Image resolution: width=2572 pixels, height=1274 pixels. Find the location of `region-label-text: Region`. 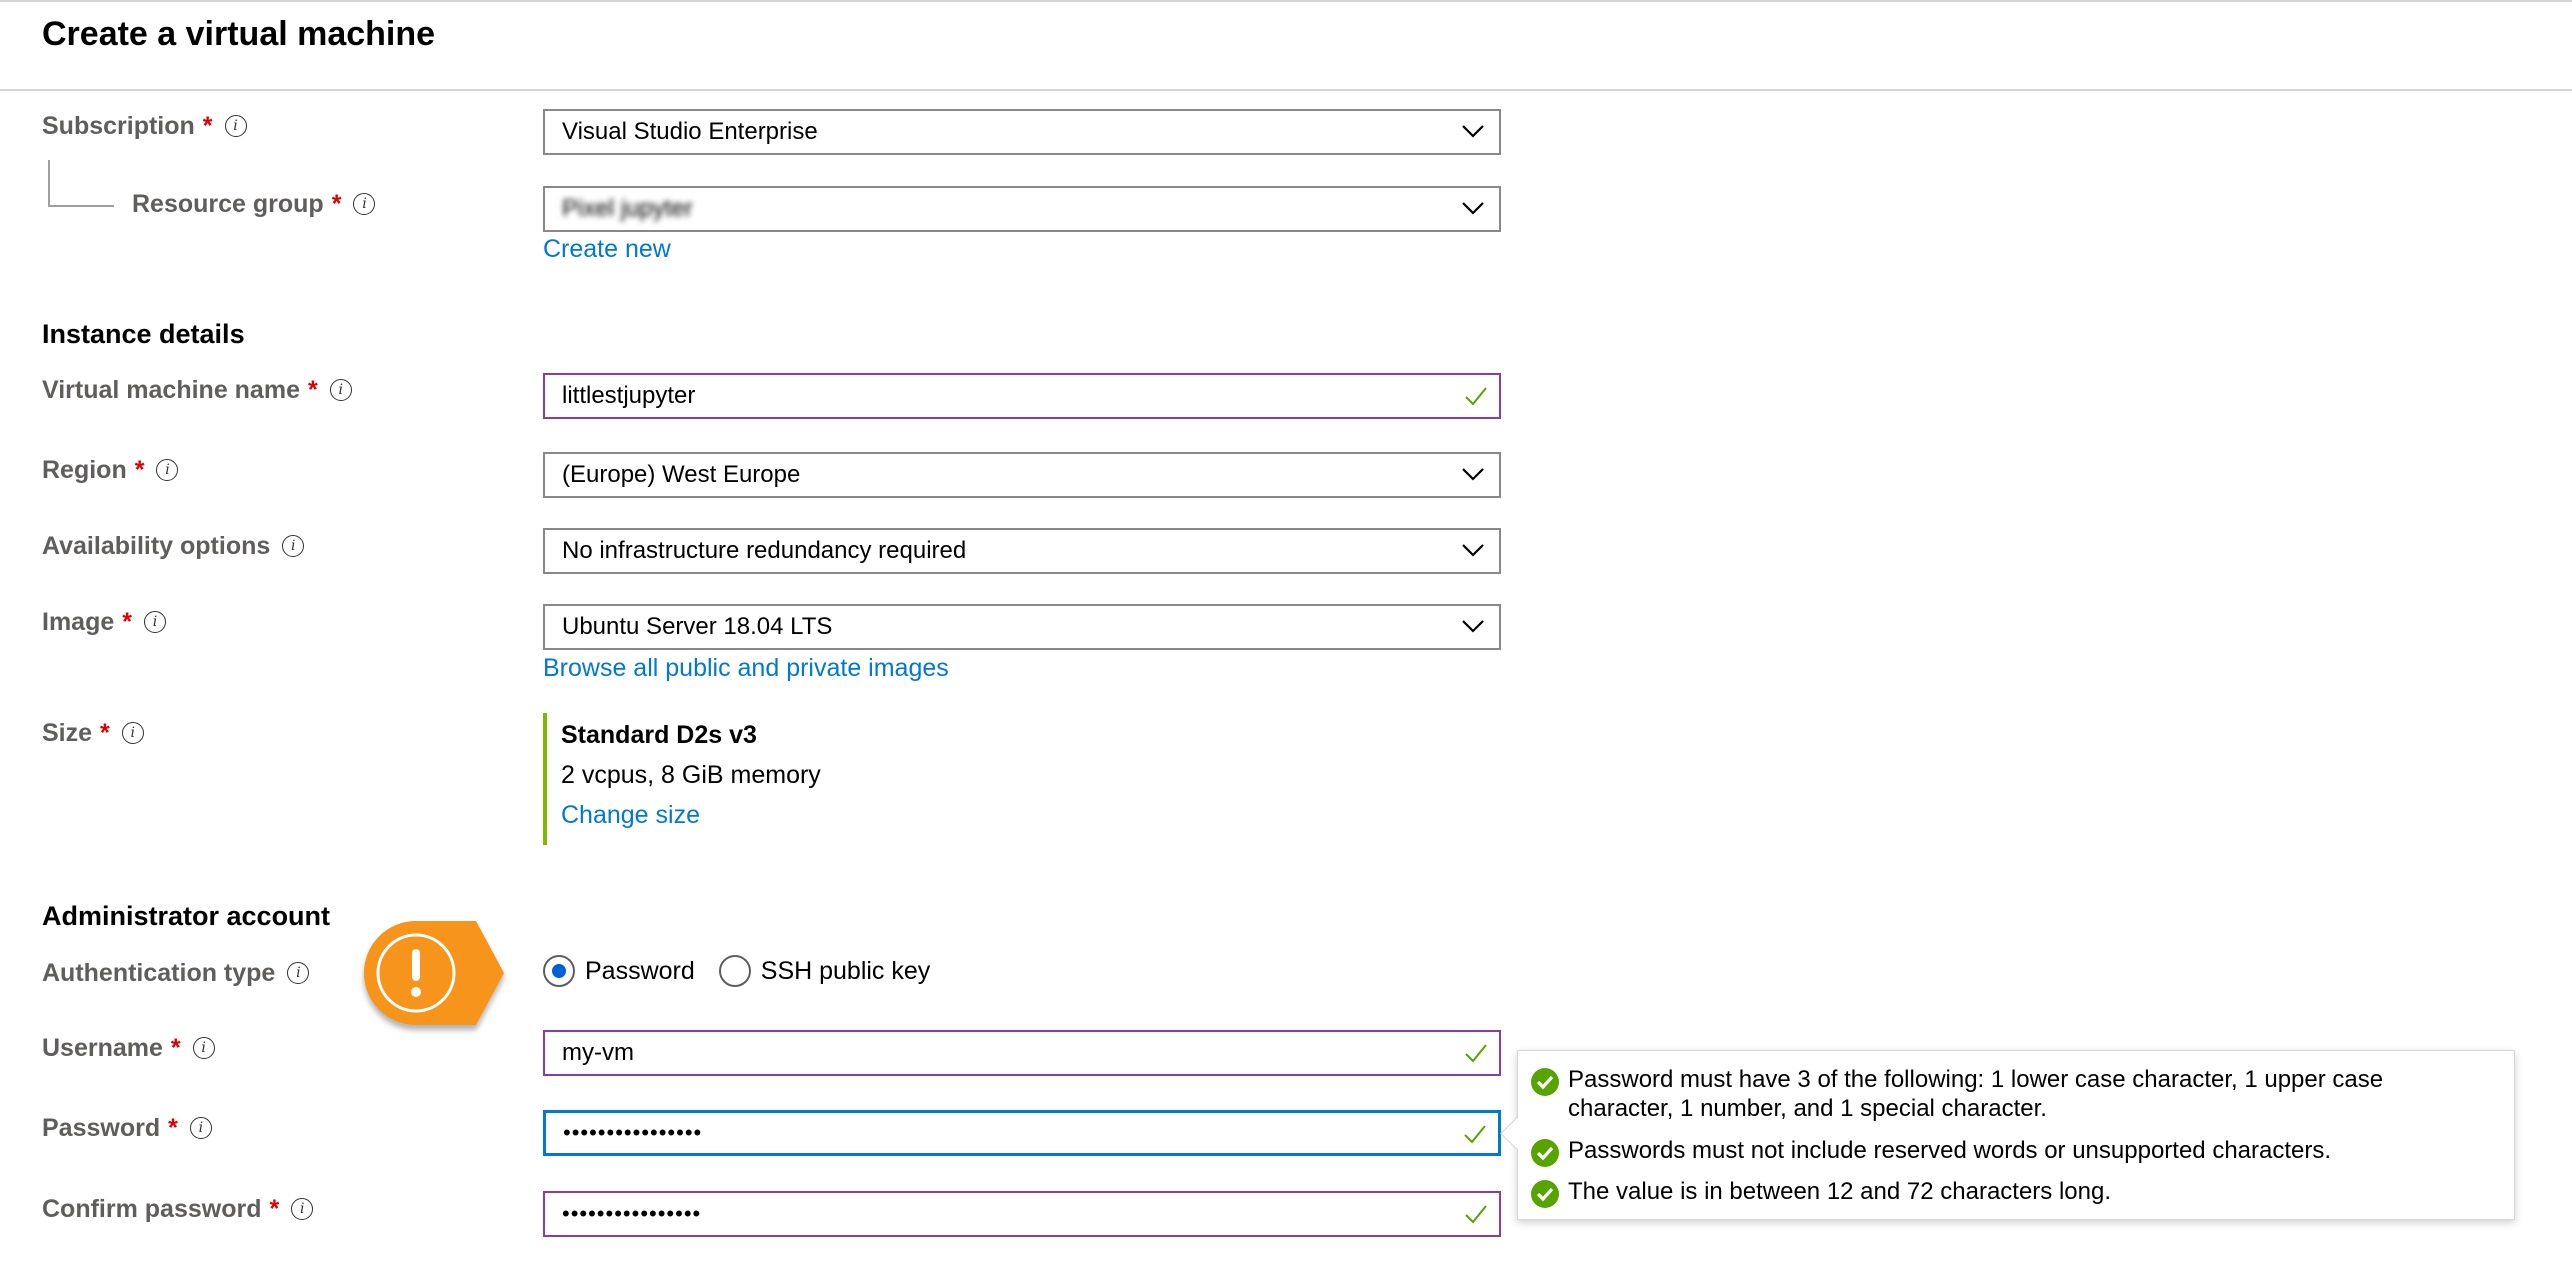

region-label-text: Region is located at coordinates (84, 470).